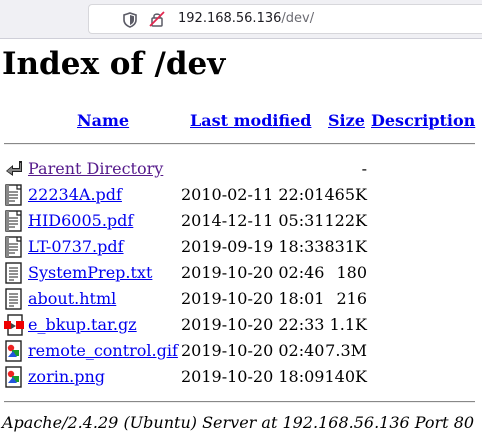 The width and height of the screenshot is (482, 446). What do you see at coordinates (253, 376) in the screenshot?
I see `file-modified: 2019-10-20 18:09` at bounding box center [253, 376].